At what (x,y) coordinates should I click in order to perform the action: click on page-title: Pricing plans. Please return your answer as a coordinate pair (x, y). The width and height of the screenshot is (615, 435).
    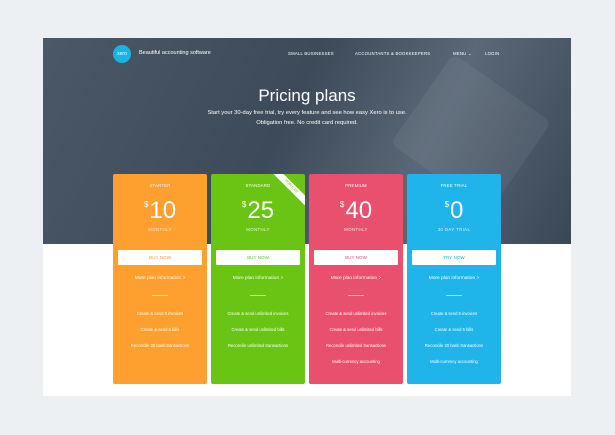
    Looking at the image, I should click on (307, 95).